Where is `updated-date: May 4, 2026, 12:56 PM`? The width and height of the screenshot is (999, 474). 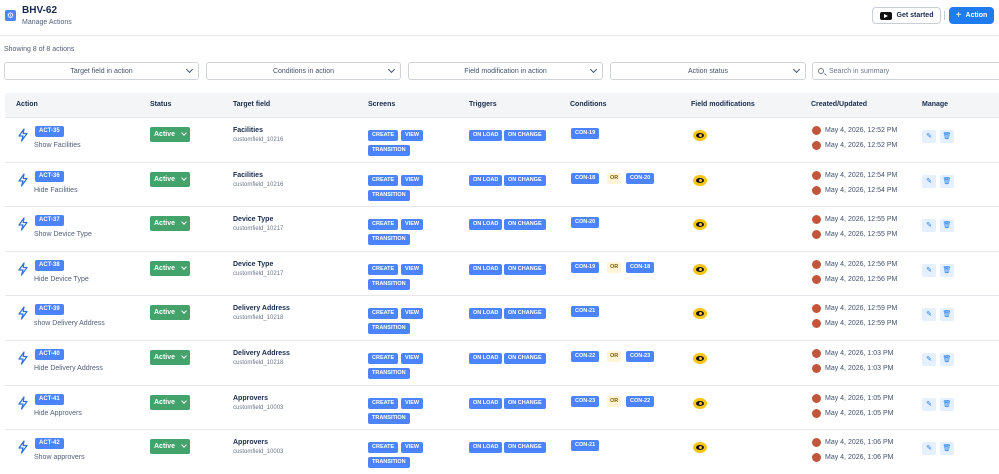
updated-date: May 4, 2026, 12:56 PM is located at coordinates (861, 279).